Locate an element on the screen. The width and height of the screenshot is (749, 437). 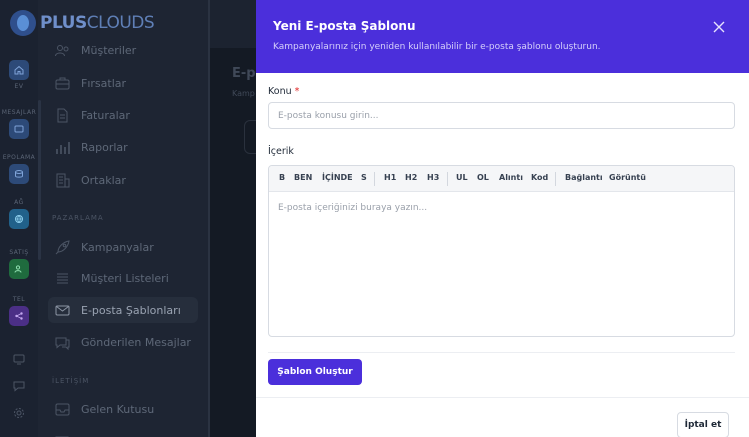
strikethrough-button: S is located at coordinates (364, 177).